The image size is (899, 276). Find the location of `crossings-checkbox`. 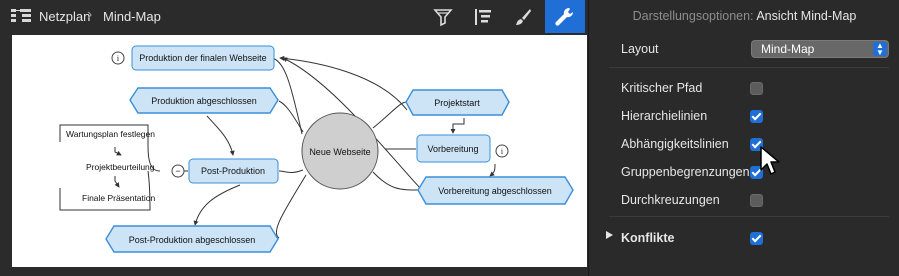

crossings-checkbox is located at coordinates (756, 200).